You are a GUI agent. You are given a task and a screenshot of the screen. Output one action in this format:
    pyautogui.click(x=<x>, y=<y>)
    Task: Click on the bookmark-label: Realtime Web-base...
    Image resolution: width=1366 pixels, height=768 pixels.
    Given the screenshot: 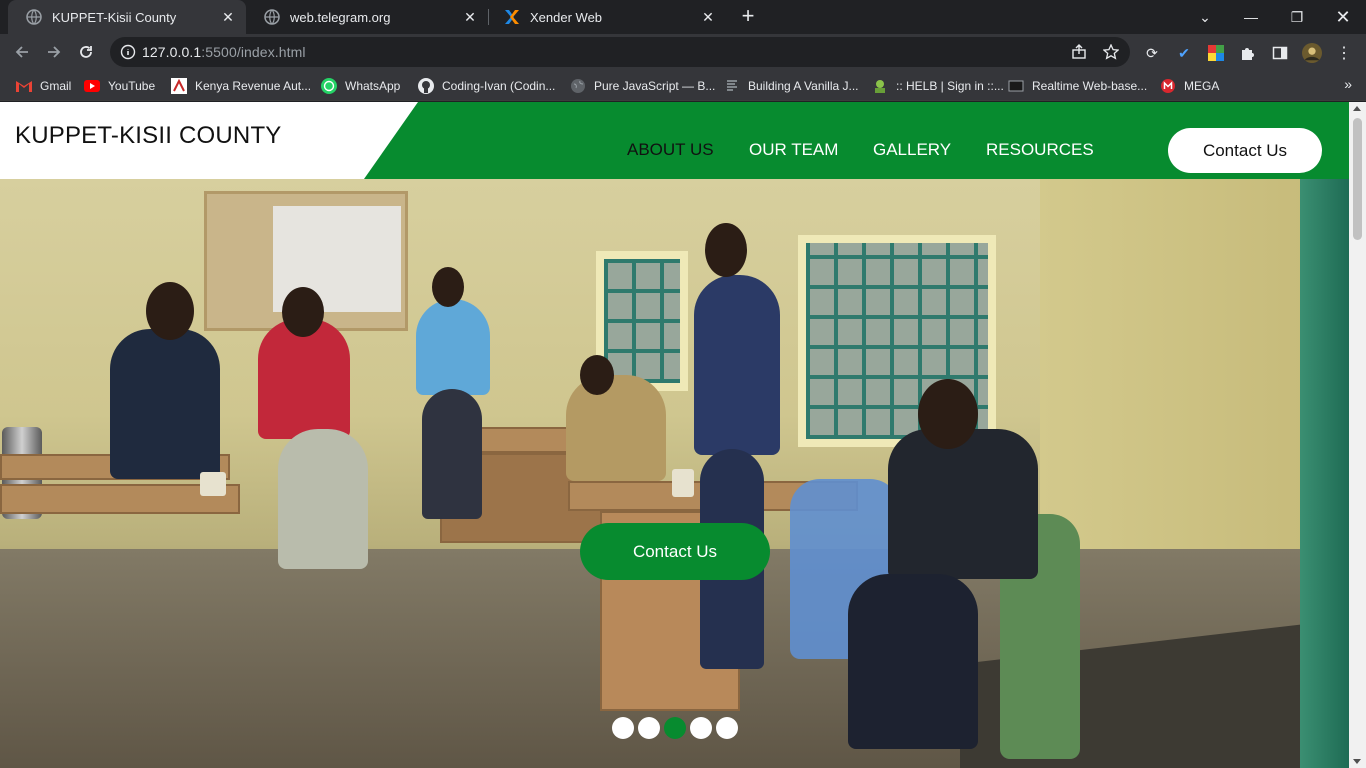 What is the action you would take?
    pyautogui.click(x=1090, y=86)
    